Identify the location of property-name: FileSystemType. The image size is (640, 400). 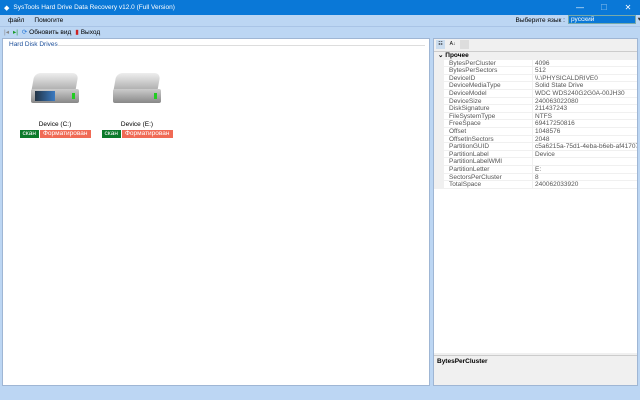
(483, 116).